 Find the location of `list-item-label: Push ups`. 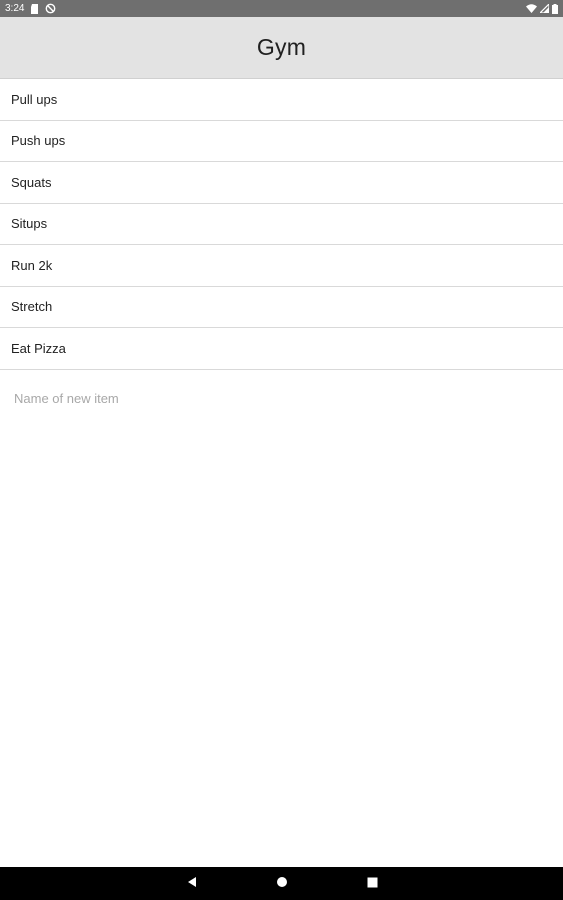

list-item-label: Push ups is located at coordinates (38, 141).